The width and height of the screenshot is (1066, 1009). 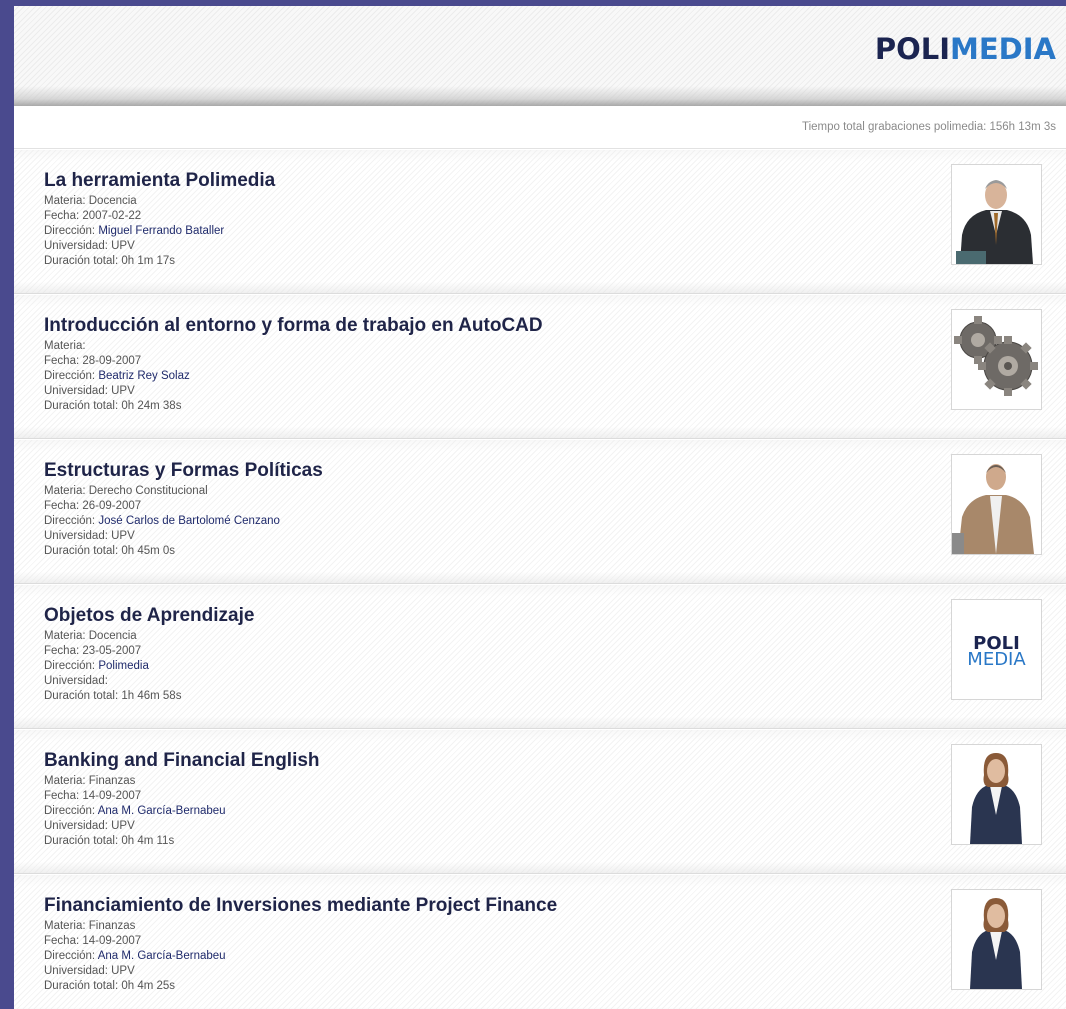 What do you see at coordinates (143, 376) in the screenshot?
I see `direccion-link: Beatriz Rey Solaz` at bounding box center [143, 376].